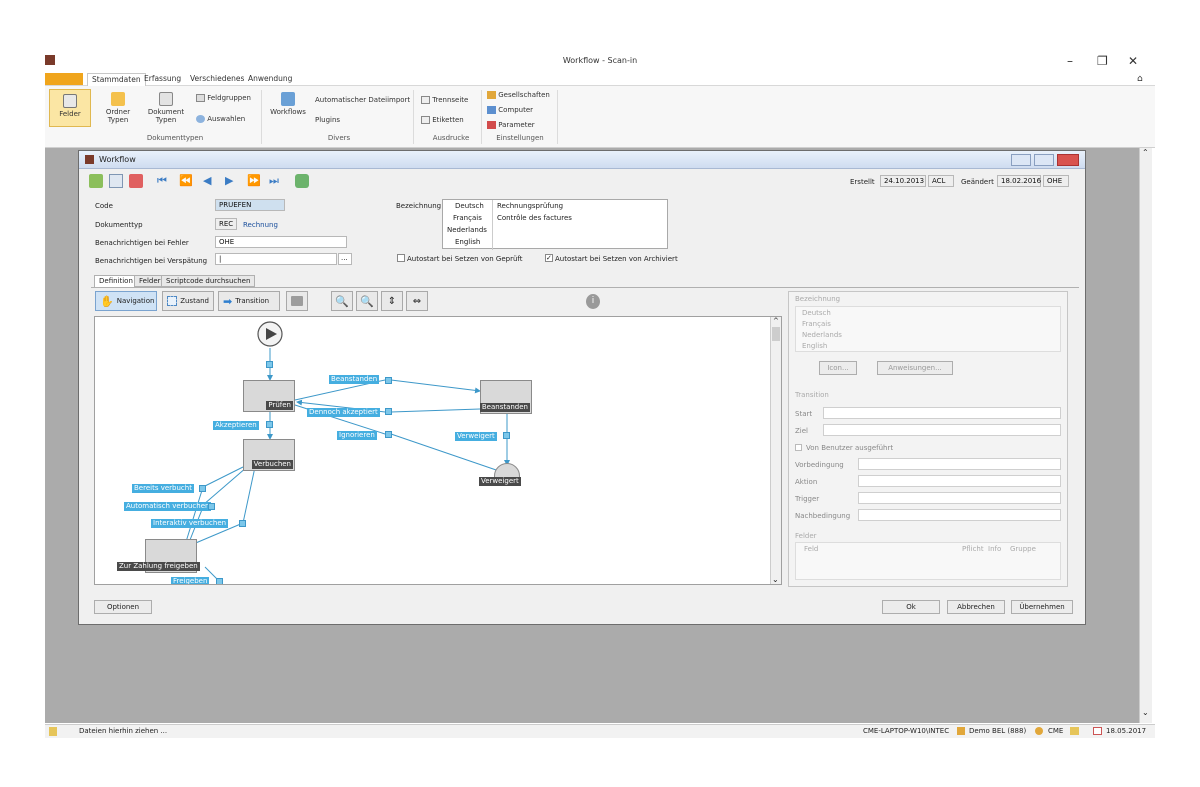  Describe the element at coordinates (118, 108) in the screenshot. I see `ordner-typen-button: Ordner Typen` at that location.